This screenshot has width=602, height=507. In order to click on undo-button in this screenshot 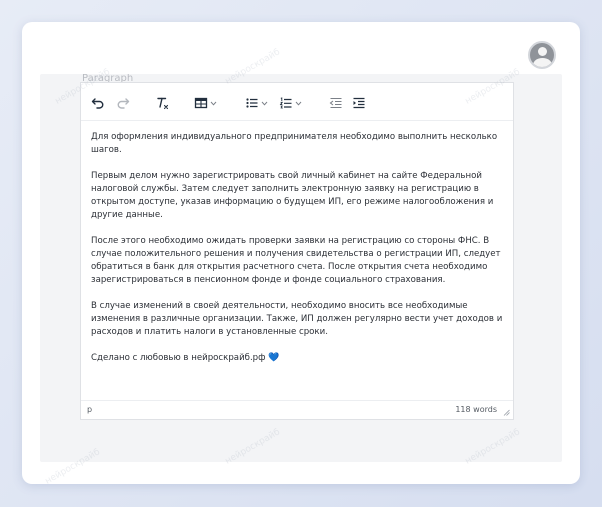, I will do `click(98, 103)`.